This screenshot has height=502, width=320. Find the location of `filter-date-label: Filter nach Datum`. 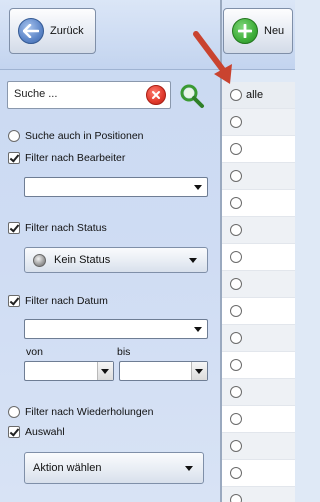

filter-date-label: Filter nach Datum is located at coordinates (66, 301).